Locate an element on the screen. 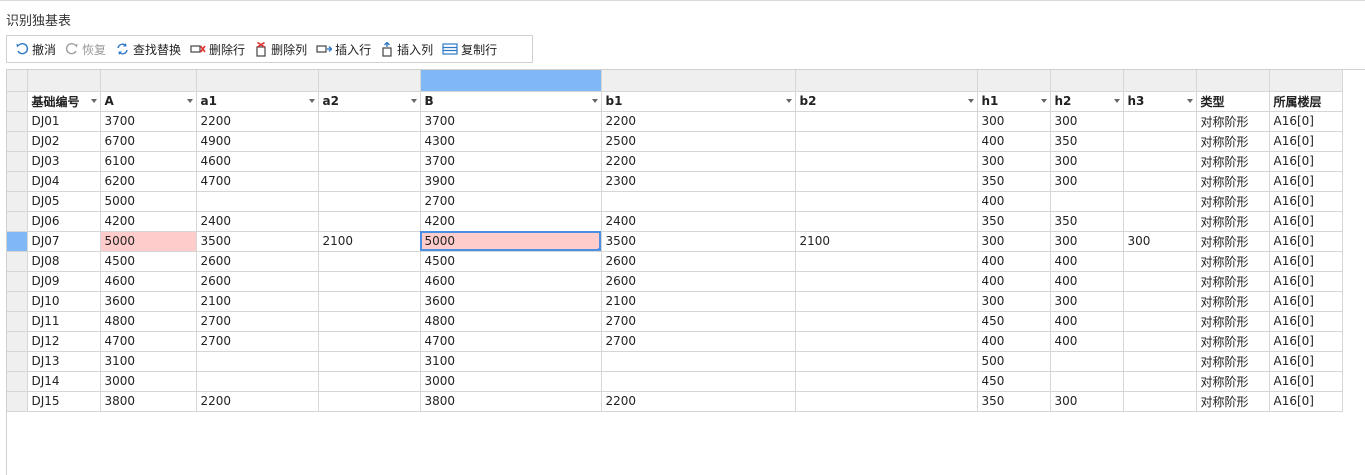 Image resolution: width=1365 pixels, height=475 pixels. table-cell: 500 is located at coordinates (1014, 361).